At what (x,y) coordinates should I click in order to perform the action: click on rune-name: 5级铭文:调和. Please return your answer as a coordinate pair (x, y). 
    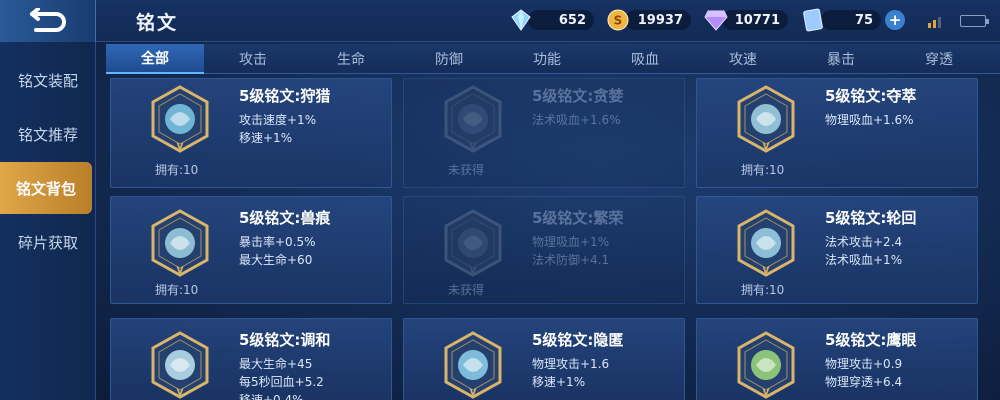
    Looking at the image, I should click on (285, 340).